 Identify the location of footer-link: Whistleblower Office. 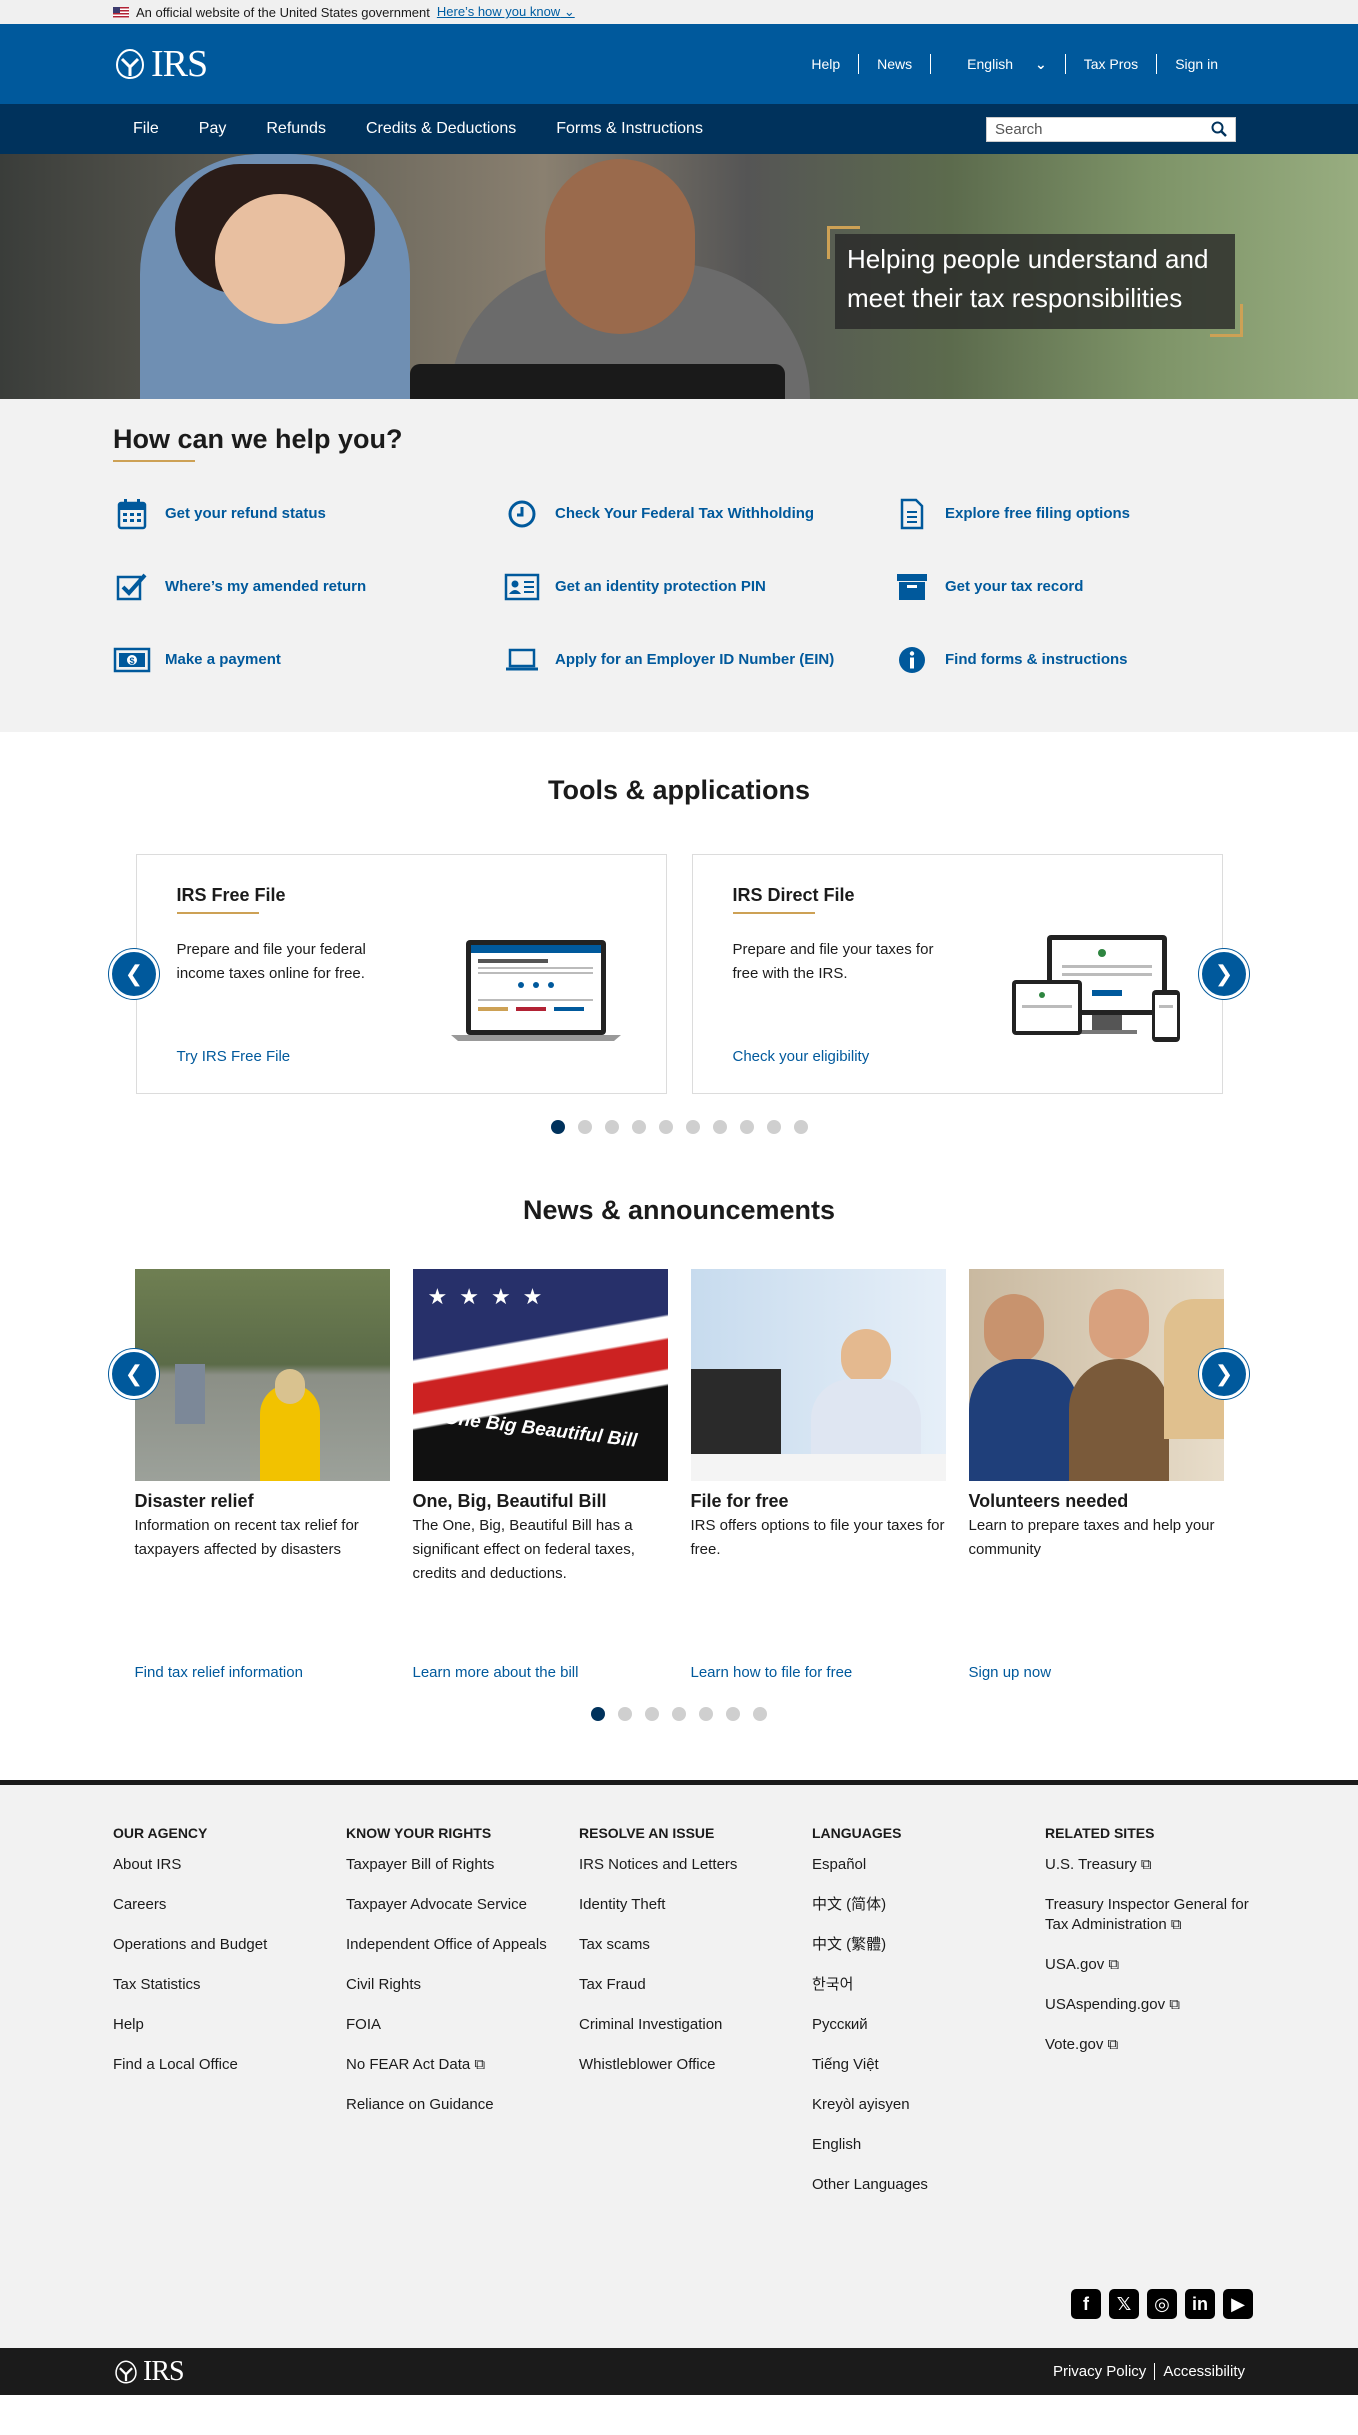
(695, 2065).